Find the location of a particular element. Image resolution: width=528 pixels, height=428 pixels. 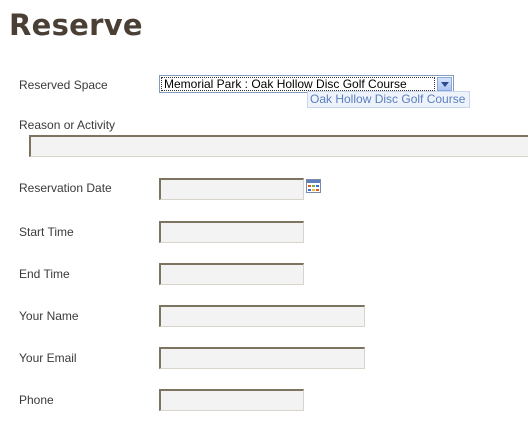

your-name-input is located at coordinates (262, 316).